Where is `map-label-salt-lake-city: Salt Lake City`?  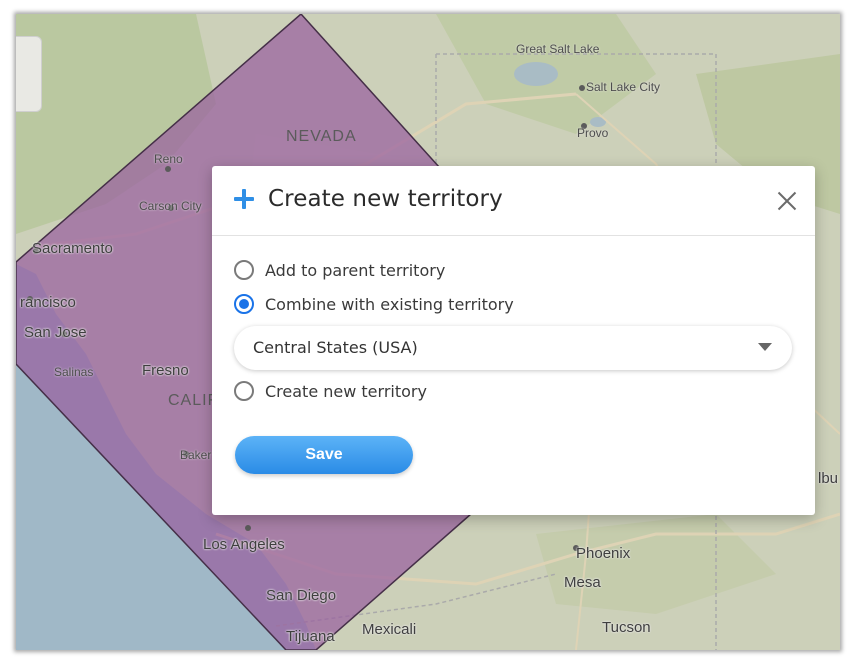 map-label-salt-lake-city: Salt Lake City is located at coordinates (623, 87).